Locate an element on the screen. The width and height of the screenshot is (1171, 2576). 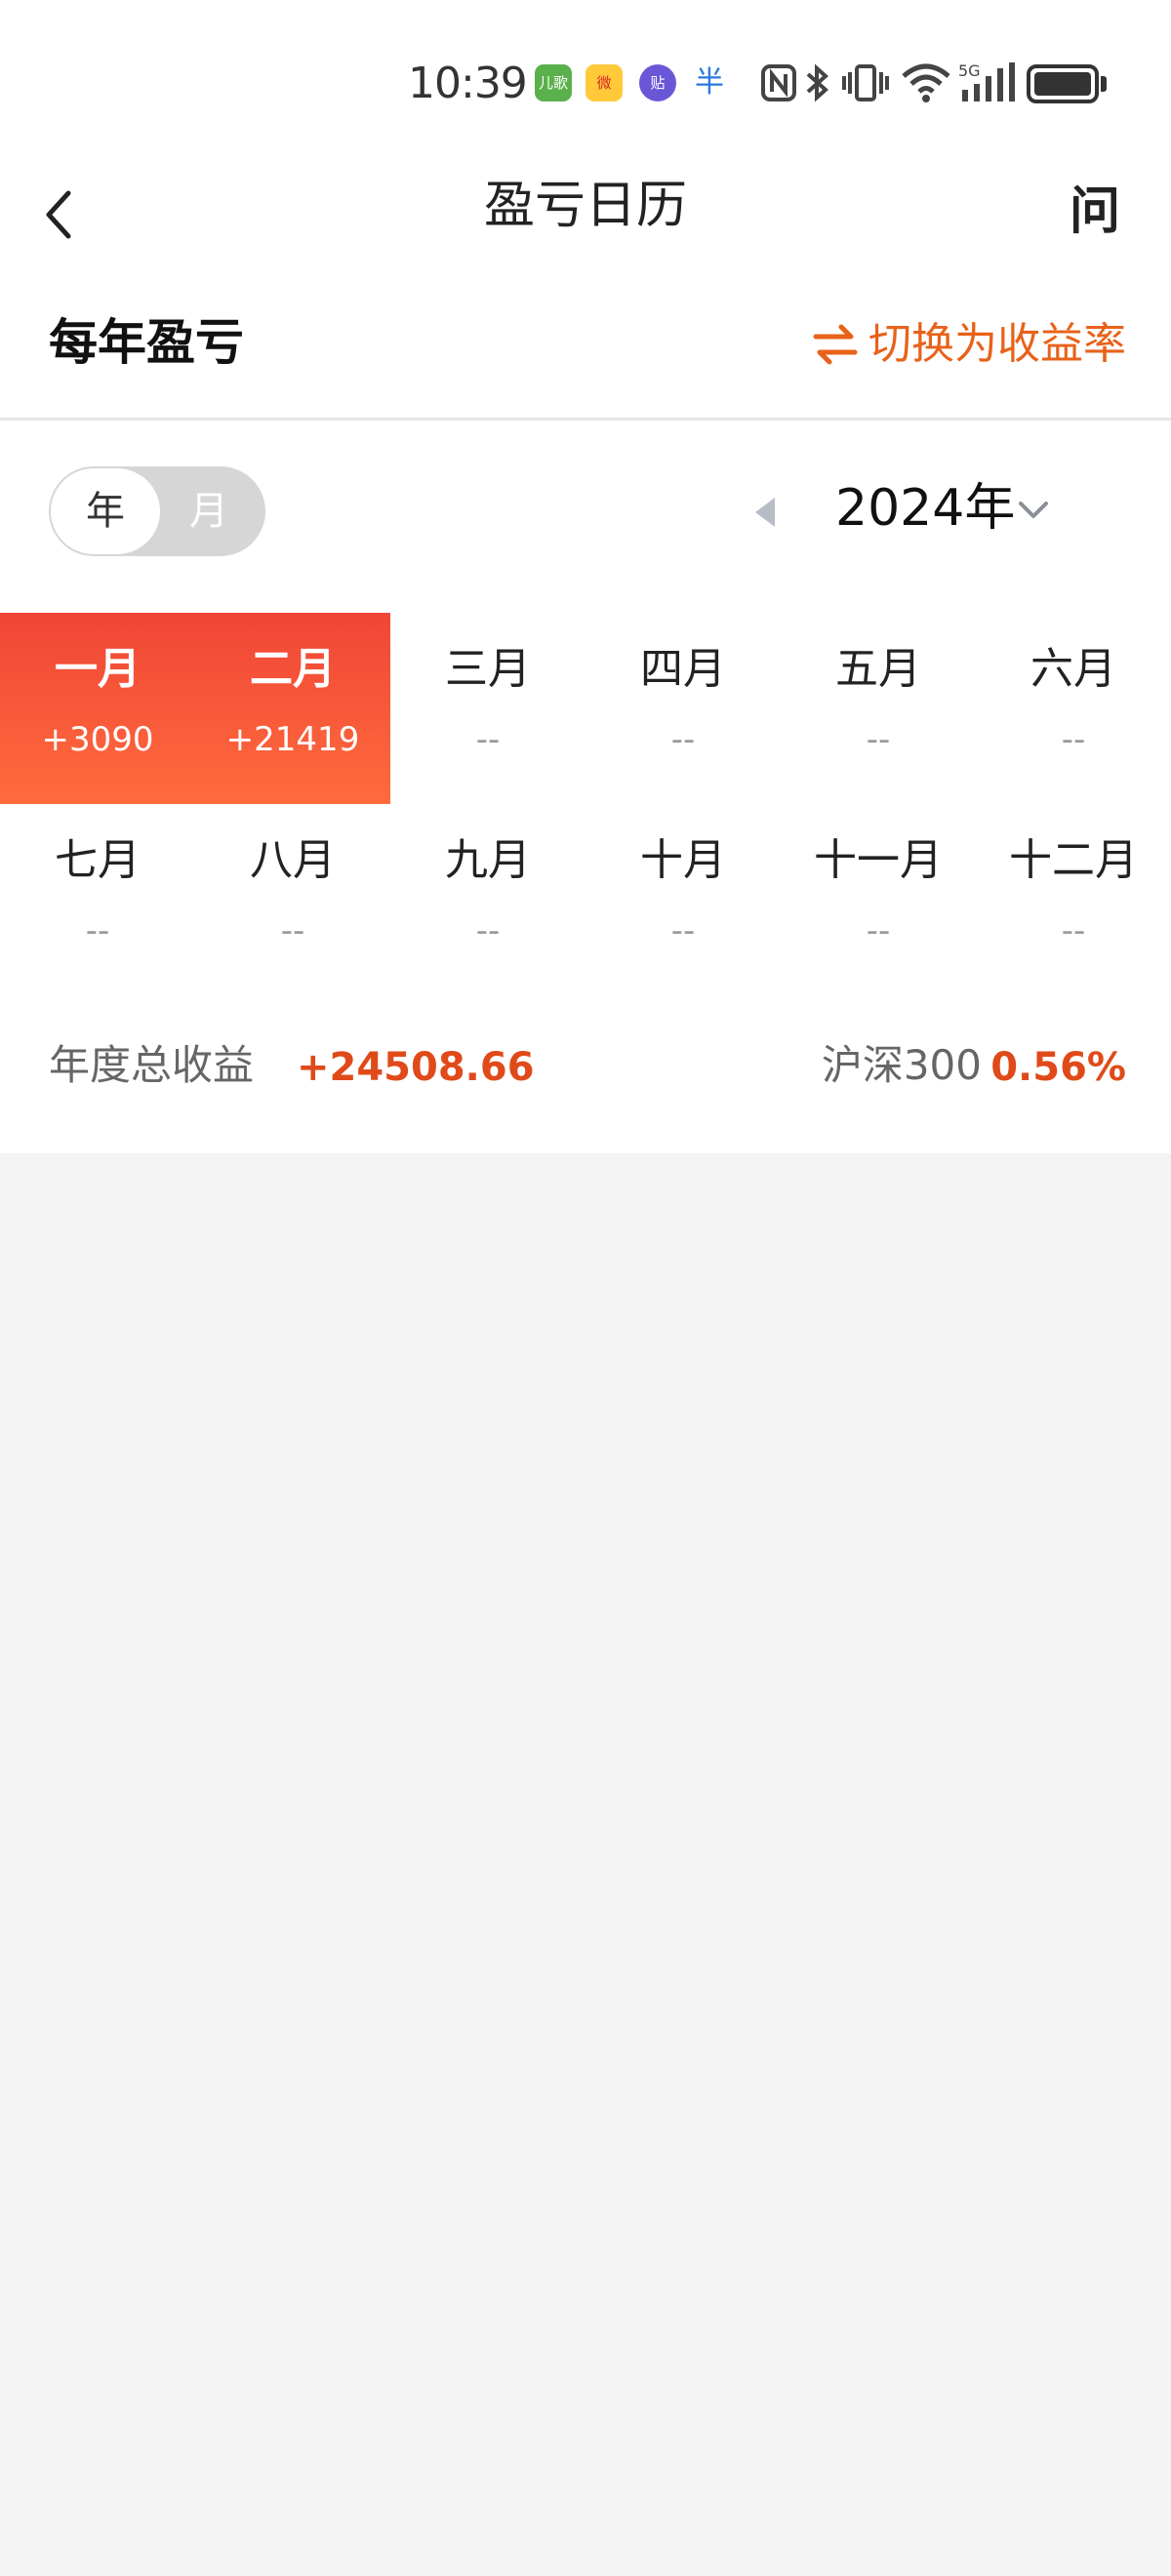
month-name: 十一月 is located at coordinates (878, 860).